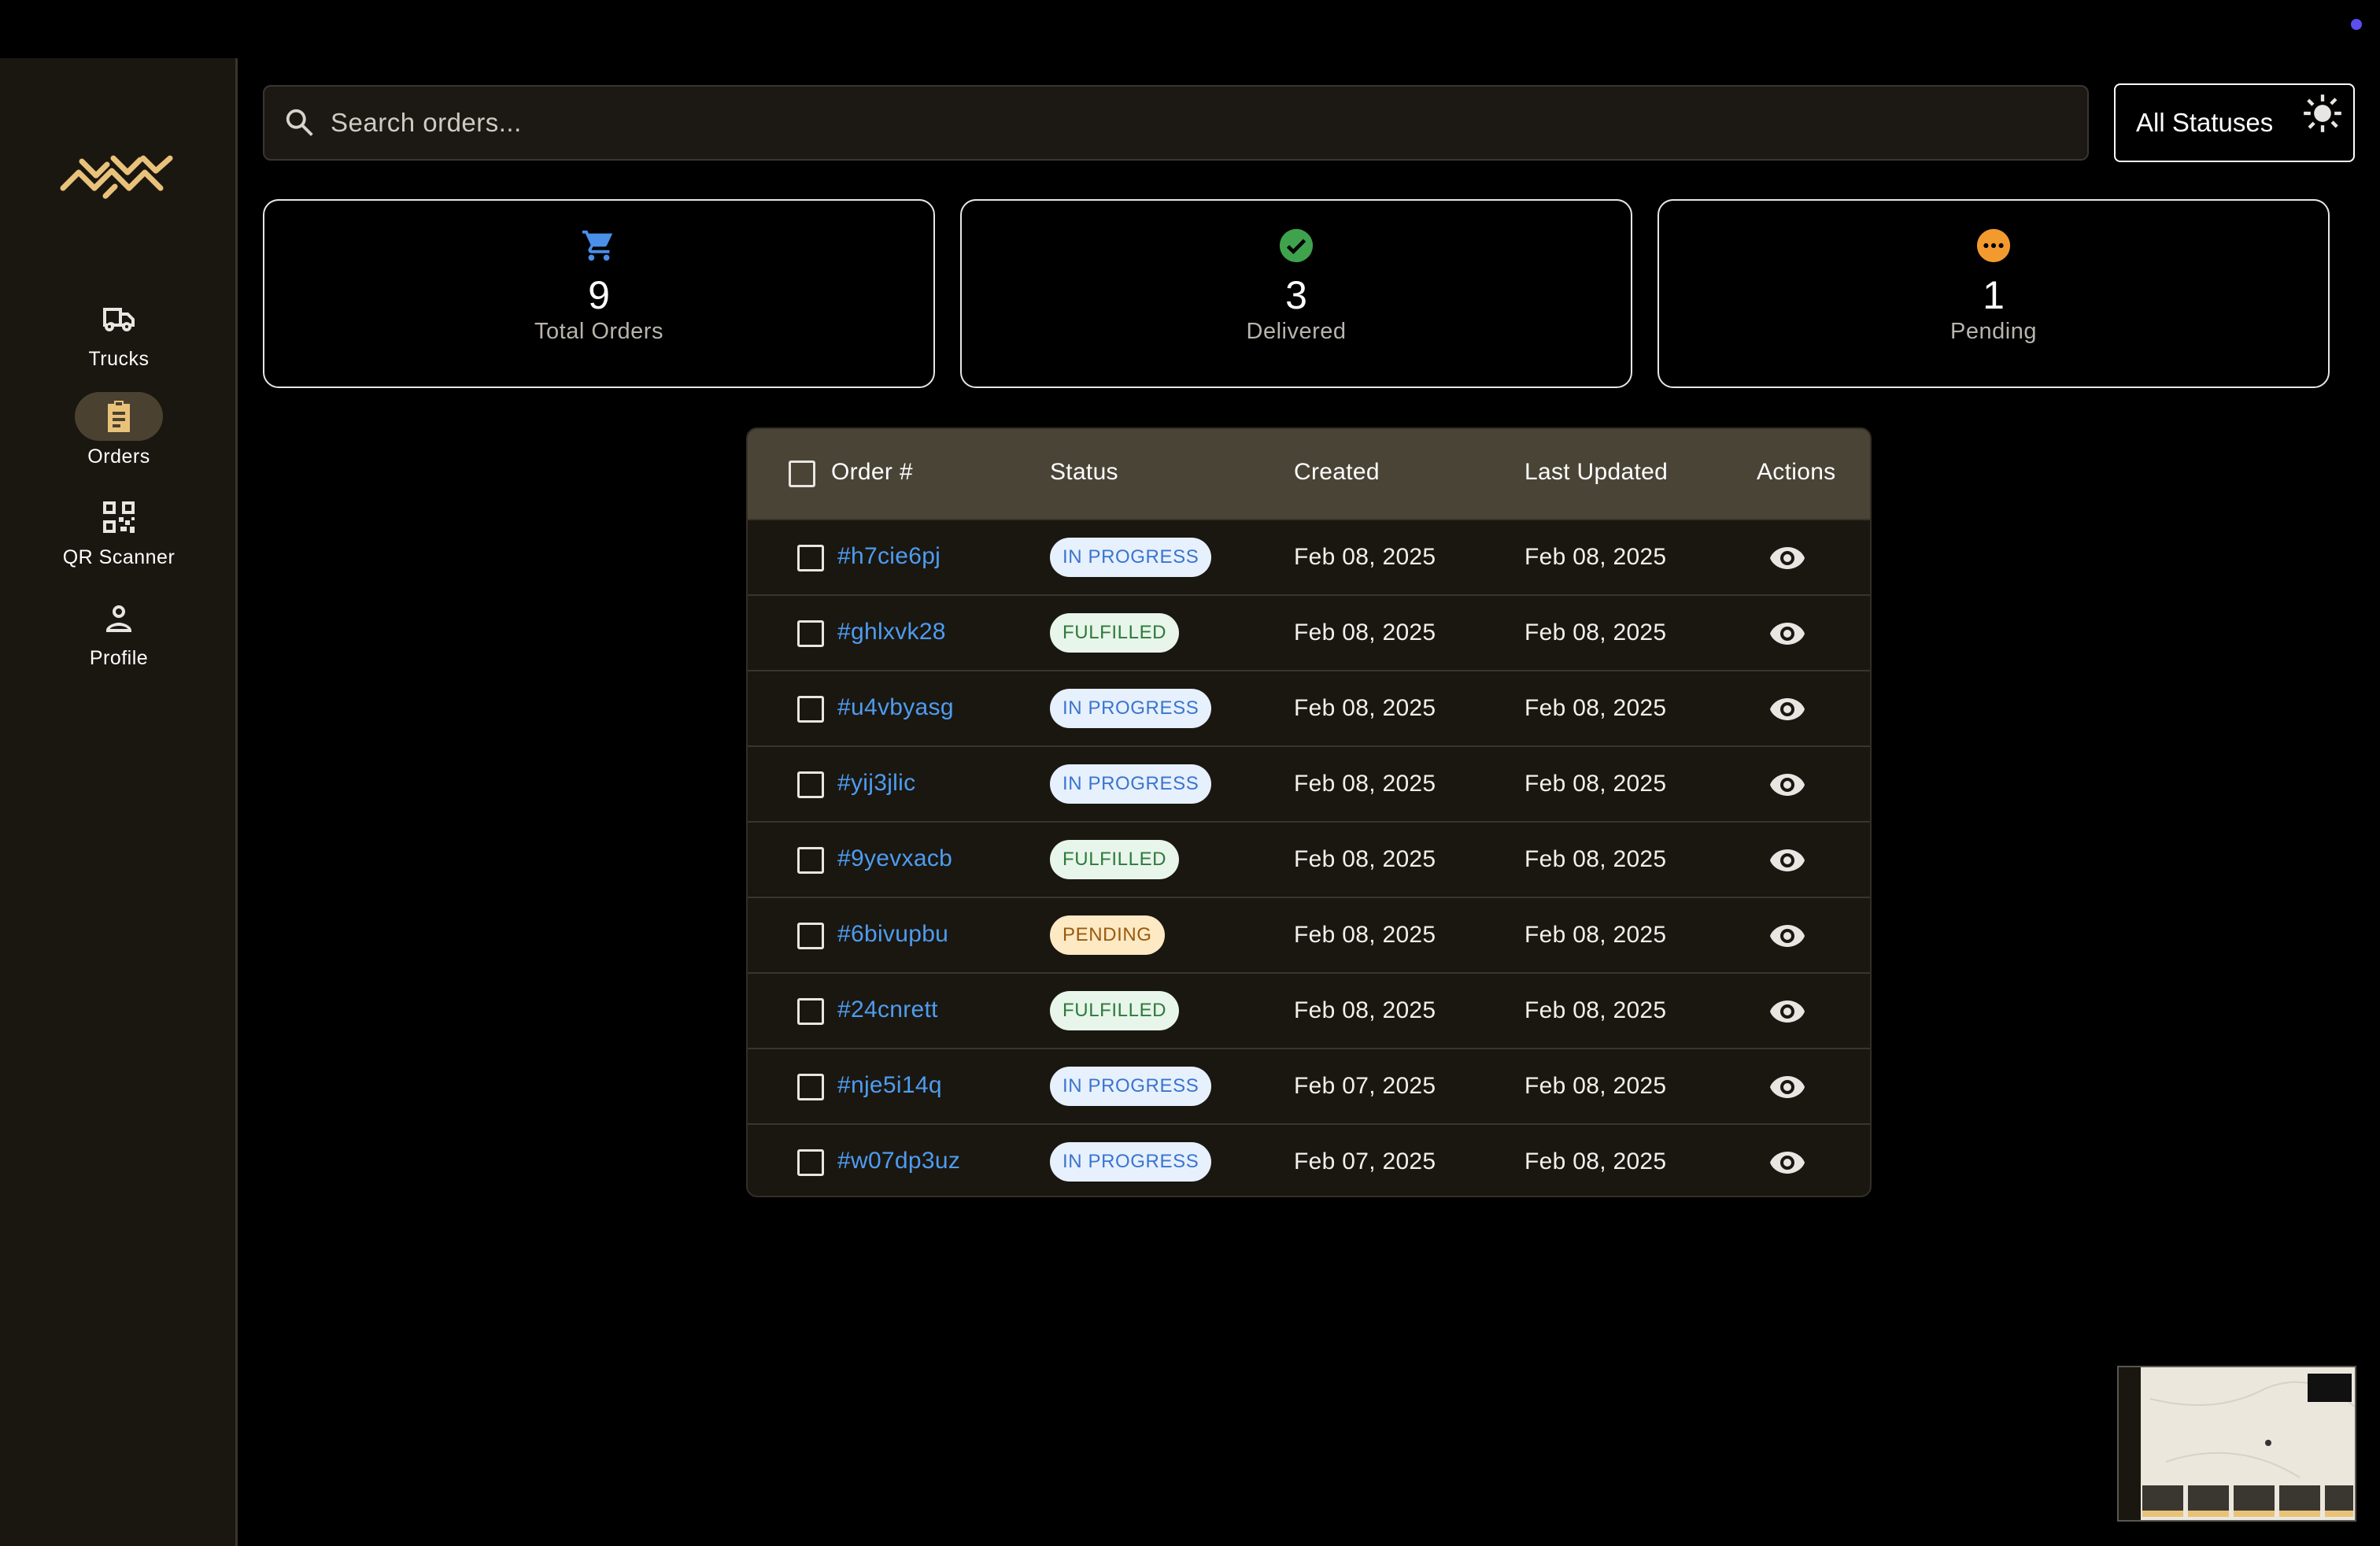 The width and height of the screenshot is (2380, 1546). Describe the element at coordinates (119, 802) in the screenshot. I see `sidebar: Trucks Orders QR Scanner Profile` at that location.